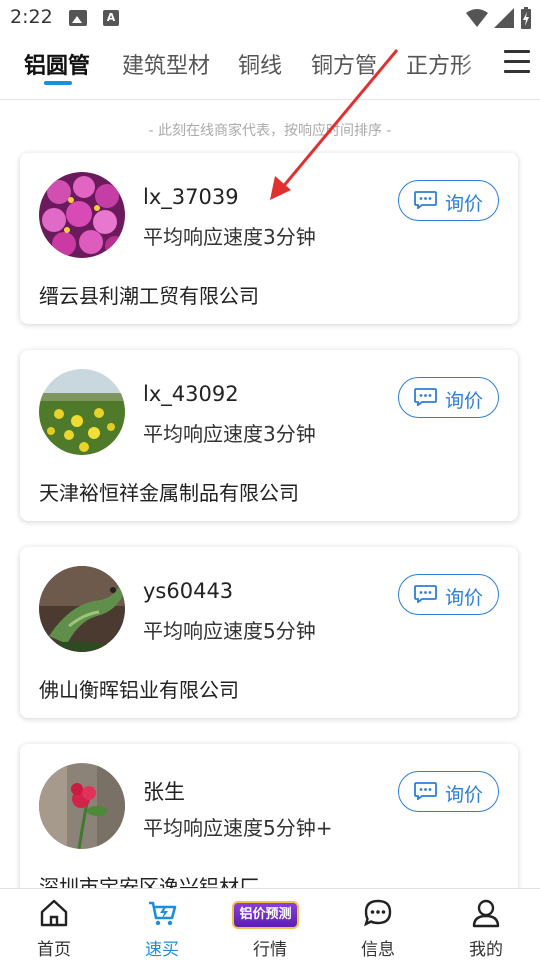  Describe the element at coordinates (58, 83) in the screenshot. I see `active-tab-indicator` at that location.